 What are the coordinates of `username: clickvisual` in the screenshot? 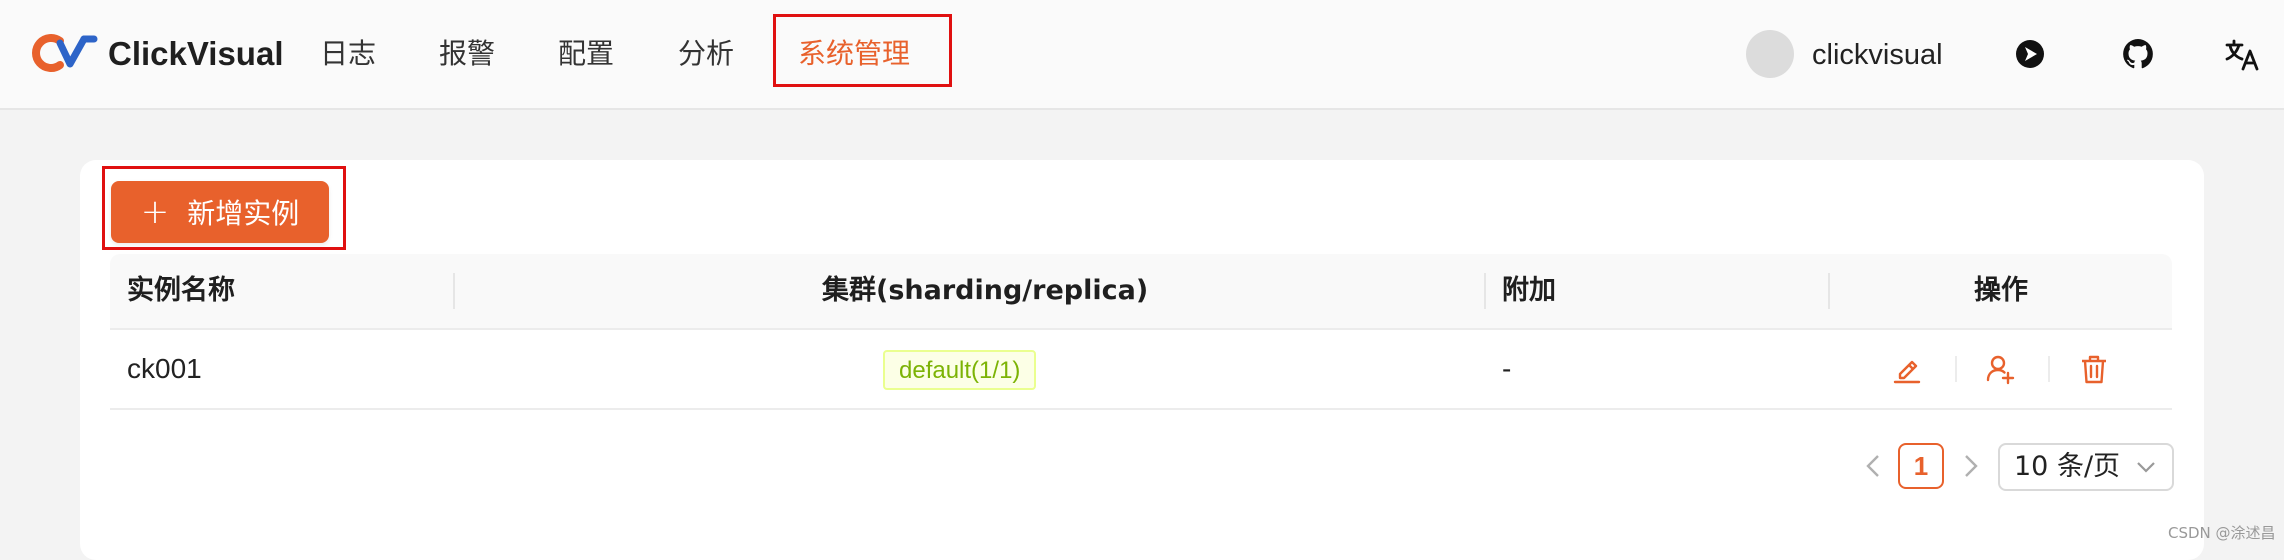 It's located at (1877, 55).